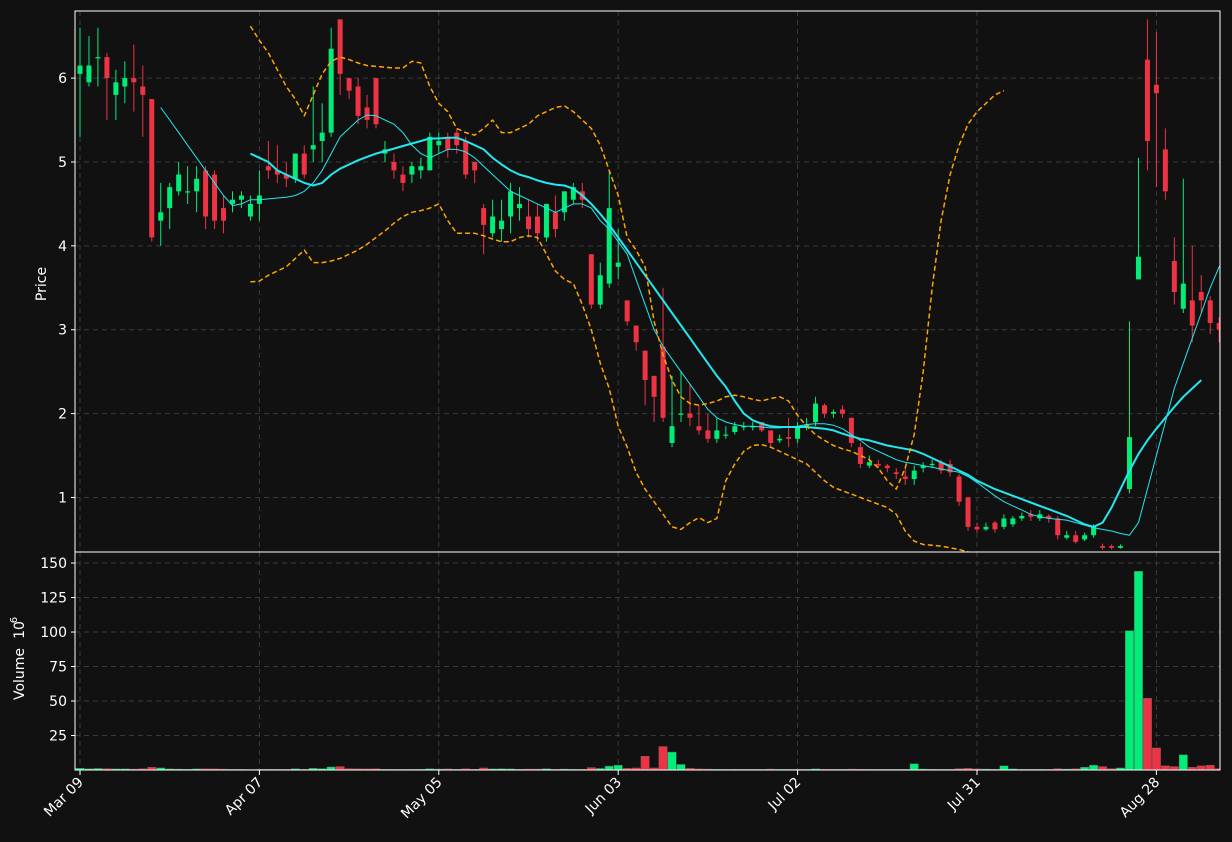 The image size is (1232, 842). I want to click on price-axis-label: Price, so click(42, 284).